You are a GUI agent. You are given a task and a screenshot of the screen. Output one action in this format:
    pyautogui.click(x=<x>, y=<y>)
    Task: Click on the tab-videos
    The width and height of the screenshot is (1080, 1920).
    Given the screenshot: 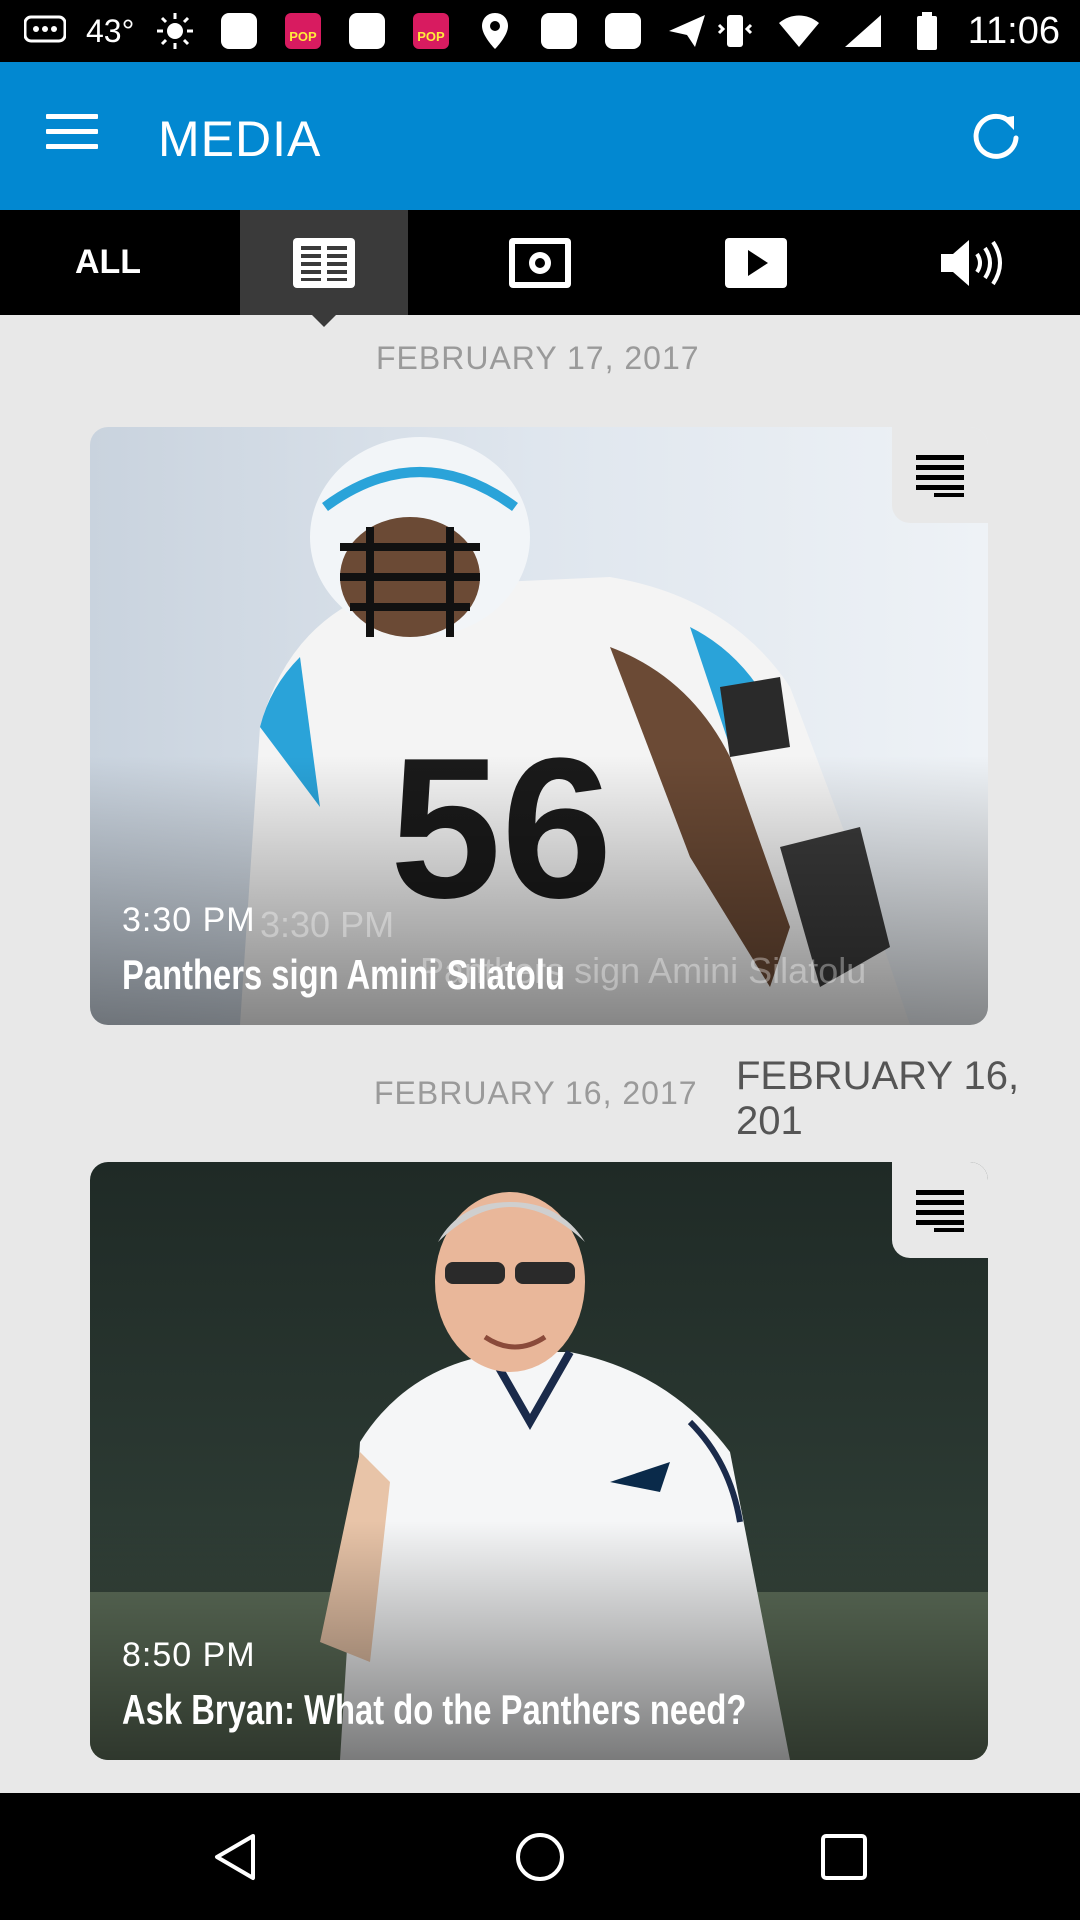 What is the action you would take?
    pyautogui.click(x=756, y=262)
    